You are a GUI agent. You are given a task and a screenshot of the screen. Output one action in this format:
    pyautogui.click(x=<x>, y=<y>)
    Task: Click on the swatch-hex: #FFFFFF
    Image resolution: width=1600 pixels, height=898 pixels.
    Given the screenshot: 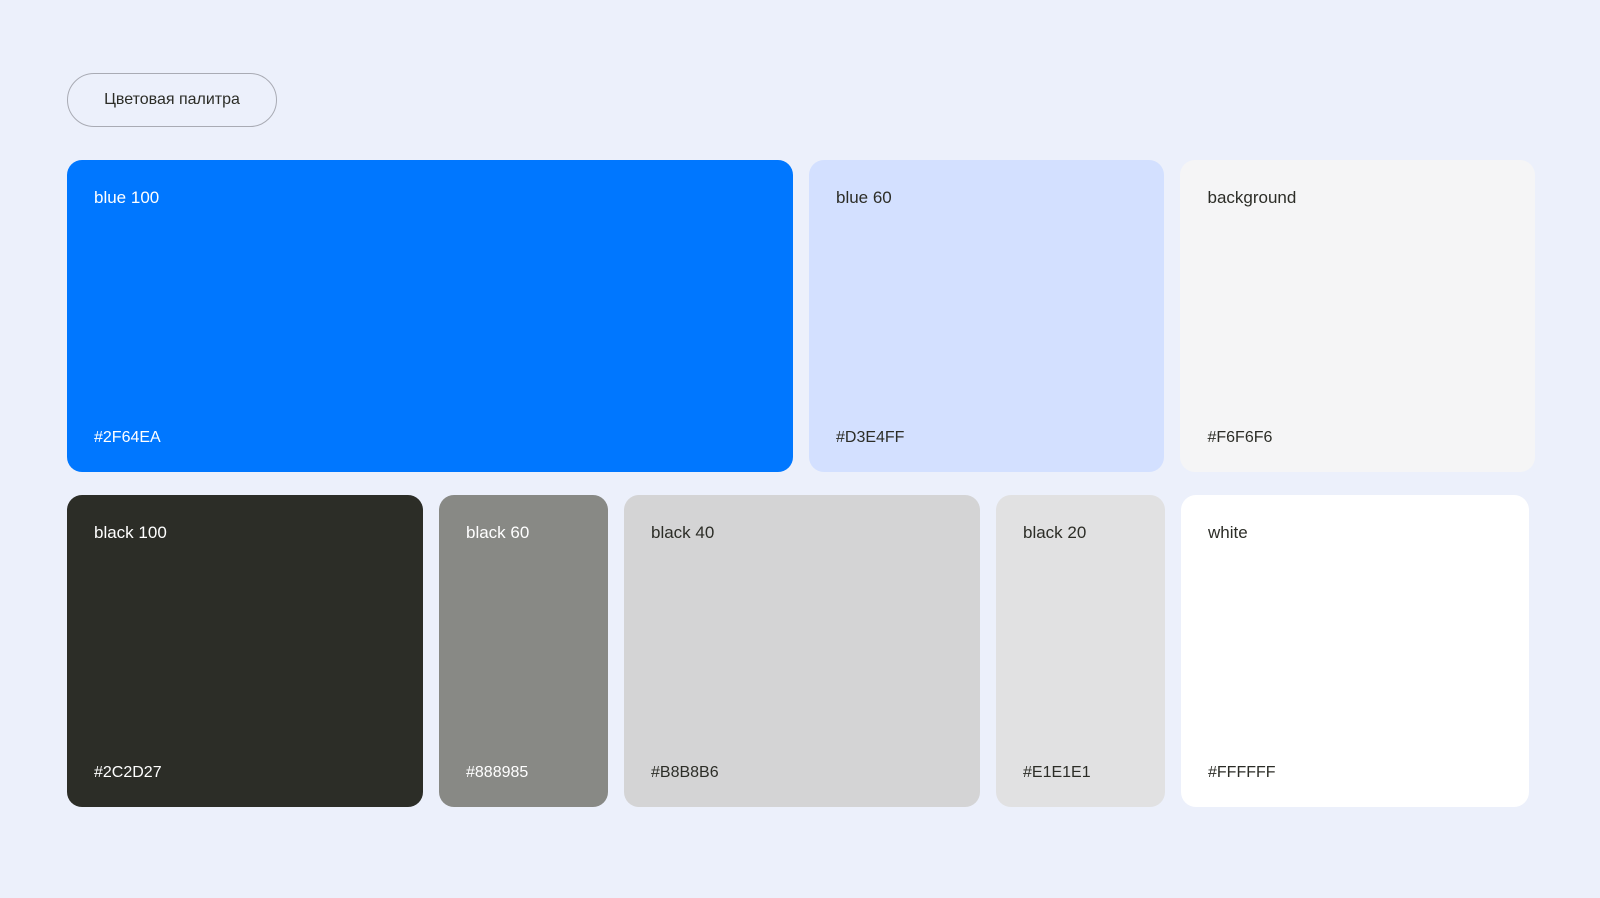 What is the action you would take?
    pyautogui.click(x=1242, y=772)
    